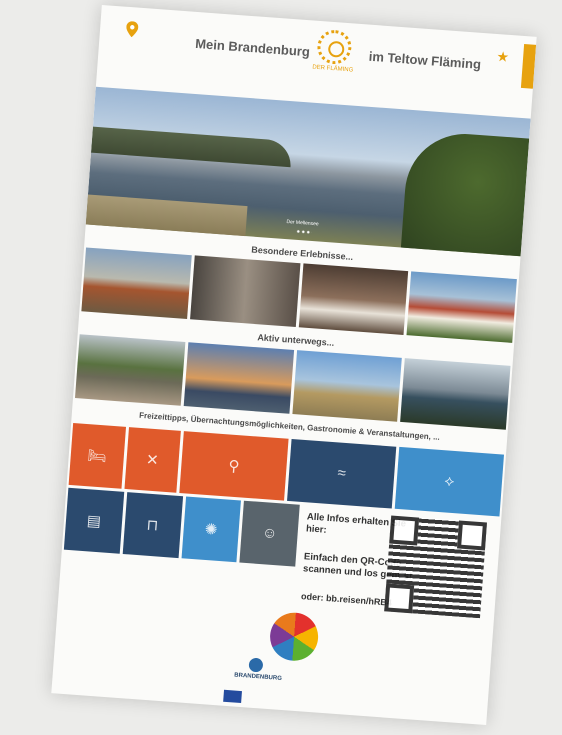 The image size is (562, 735). I want to click on bicycle-icon: ⚲, so click(234, 466).